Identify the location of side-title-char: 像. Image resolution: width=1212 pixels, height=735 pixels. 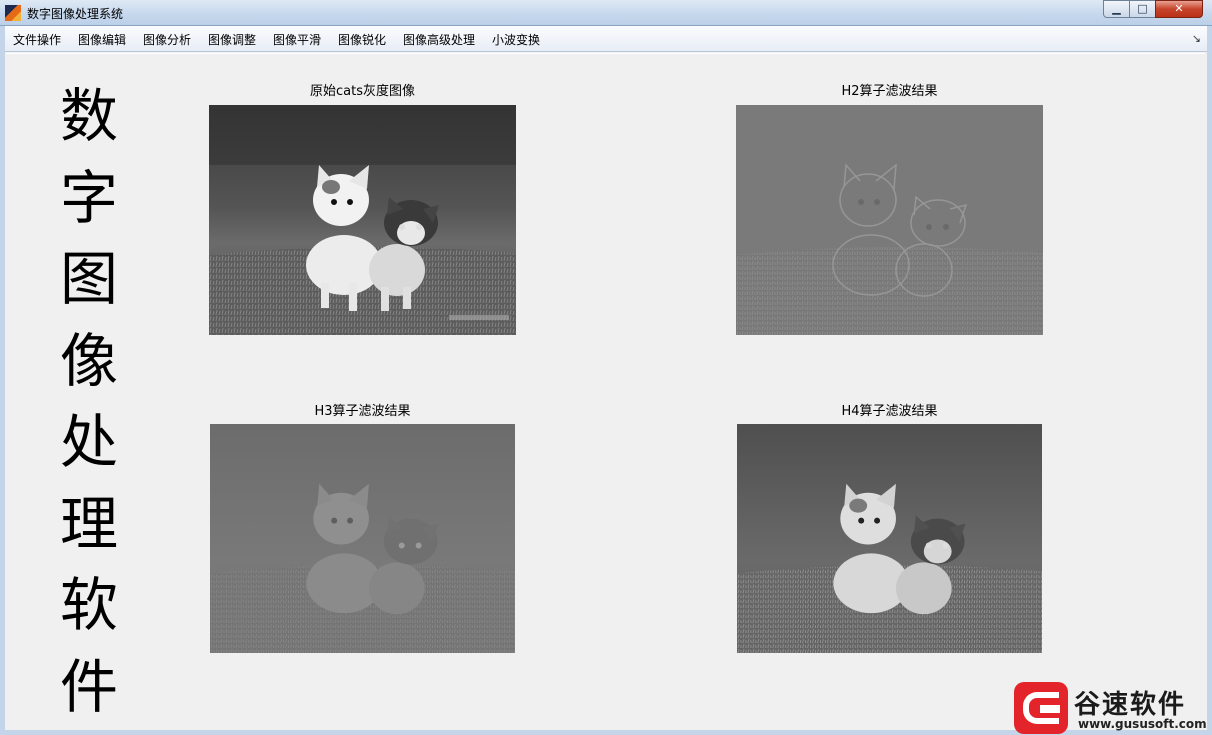
(88, 360).